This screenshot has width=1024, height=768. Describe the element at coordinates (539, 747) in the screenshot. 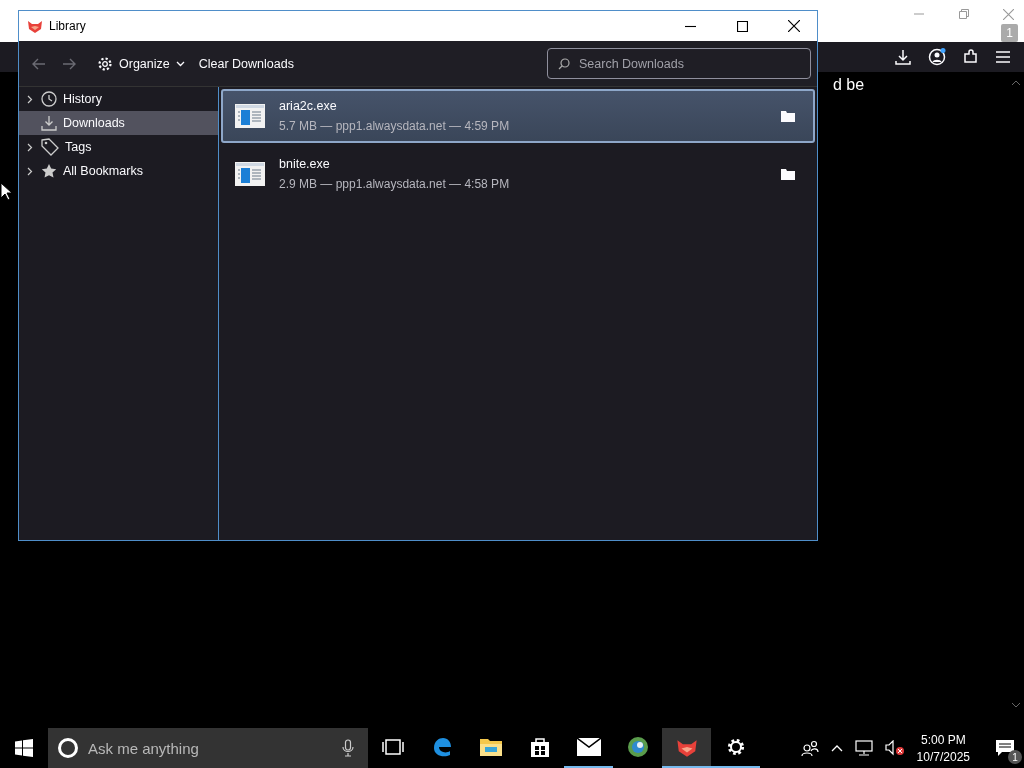

I see `store-icon` at that location.